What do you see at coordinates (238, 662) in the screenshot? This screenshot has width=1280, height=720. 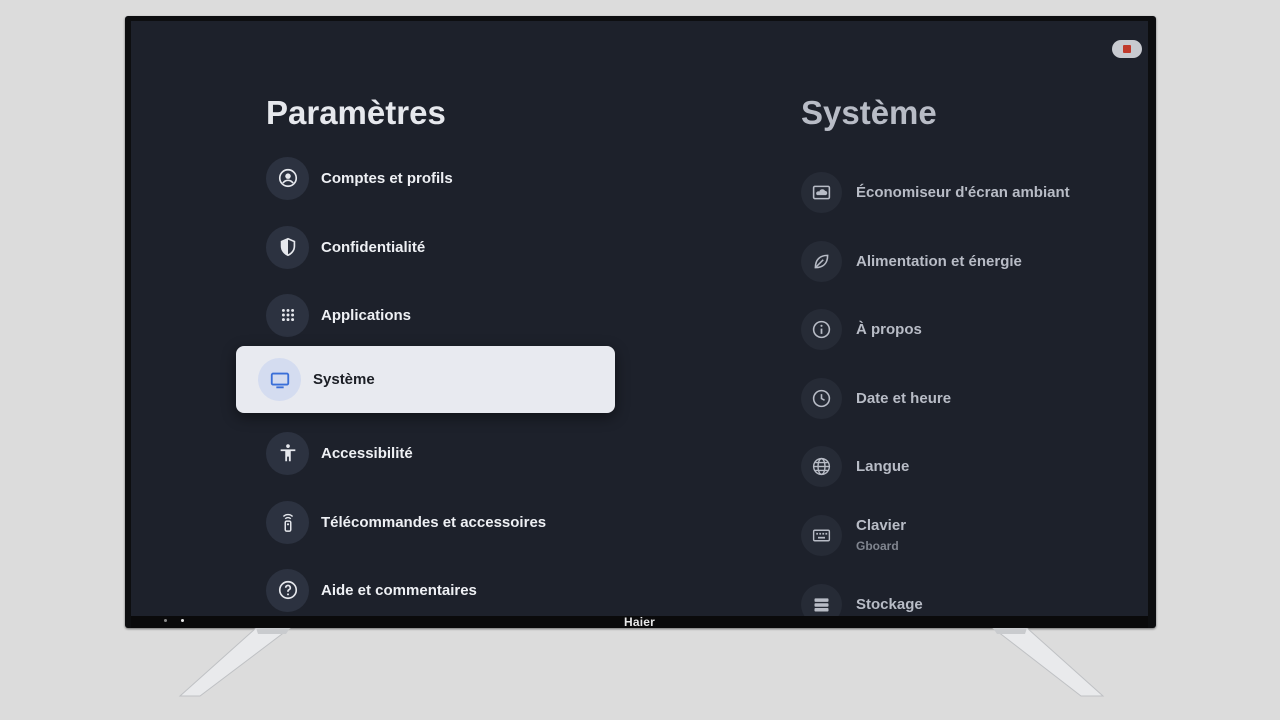 I see `tv-stand-left` at bounding box center [238, 662].